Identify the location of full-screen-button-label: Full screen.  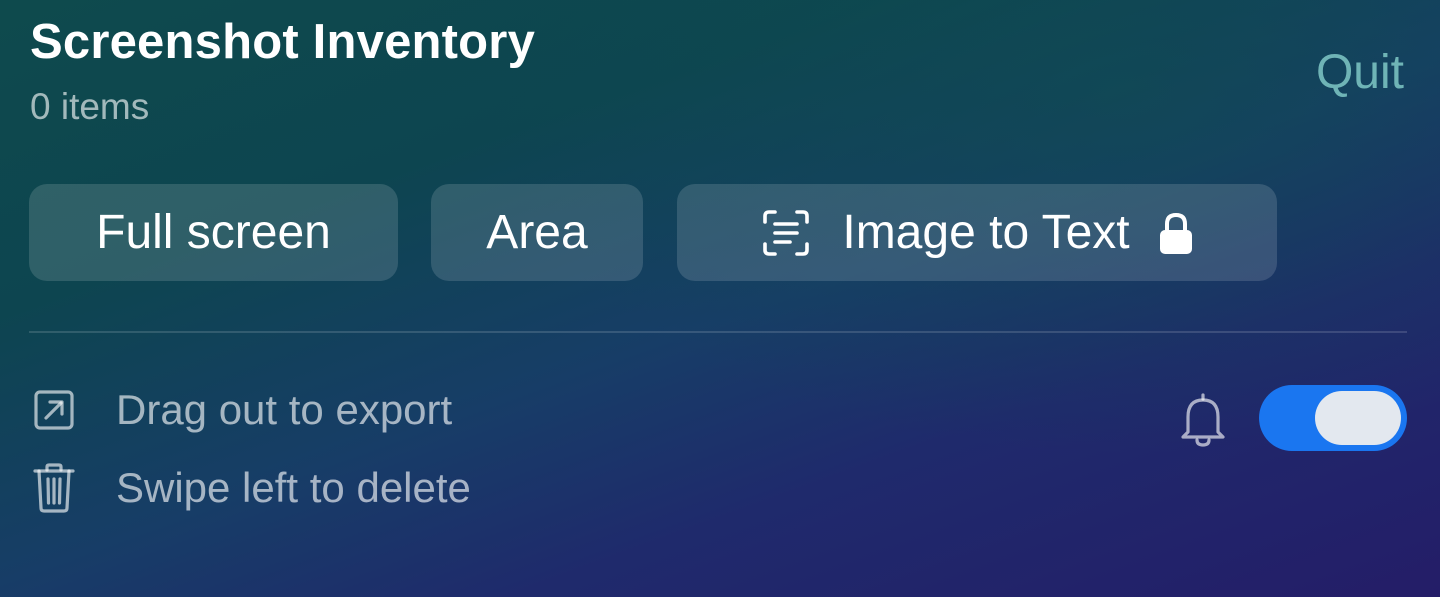
(213, 232).